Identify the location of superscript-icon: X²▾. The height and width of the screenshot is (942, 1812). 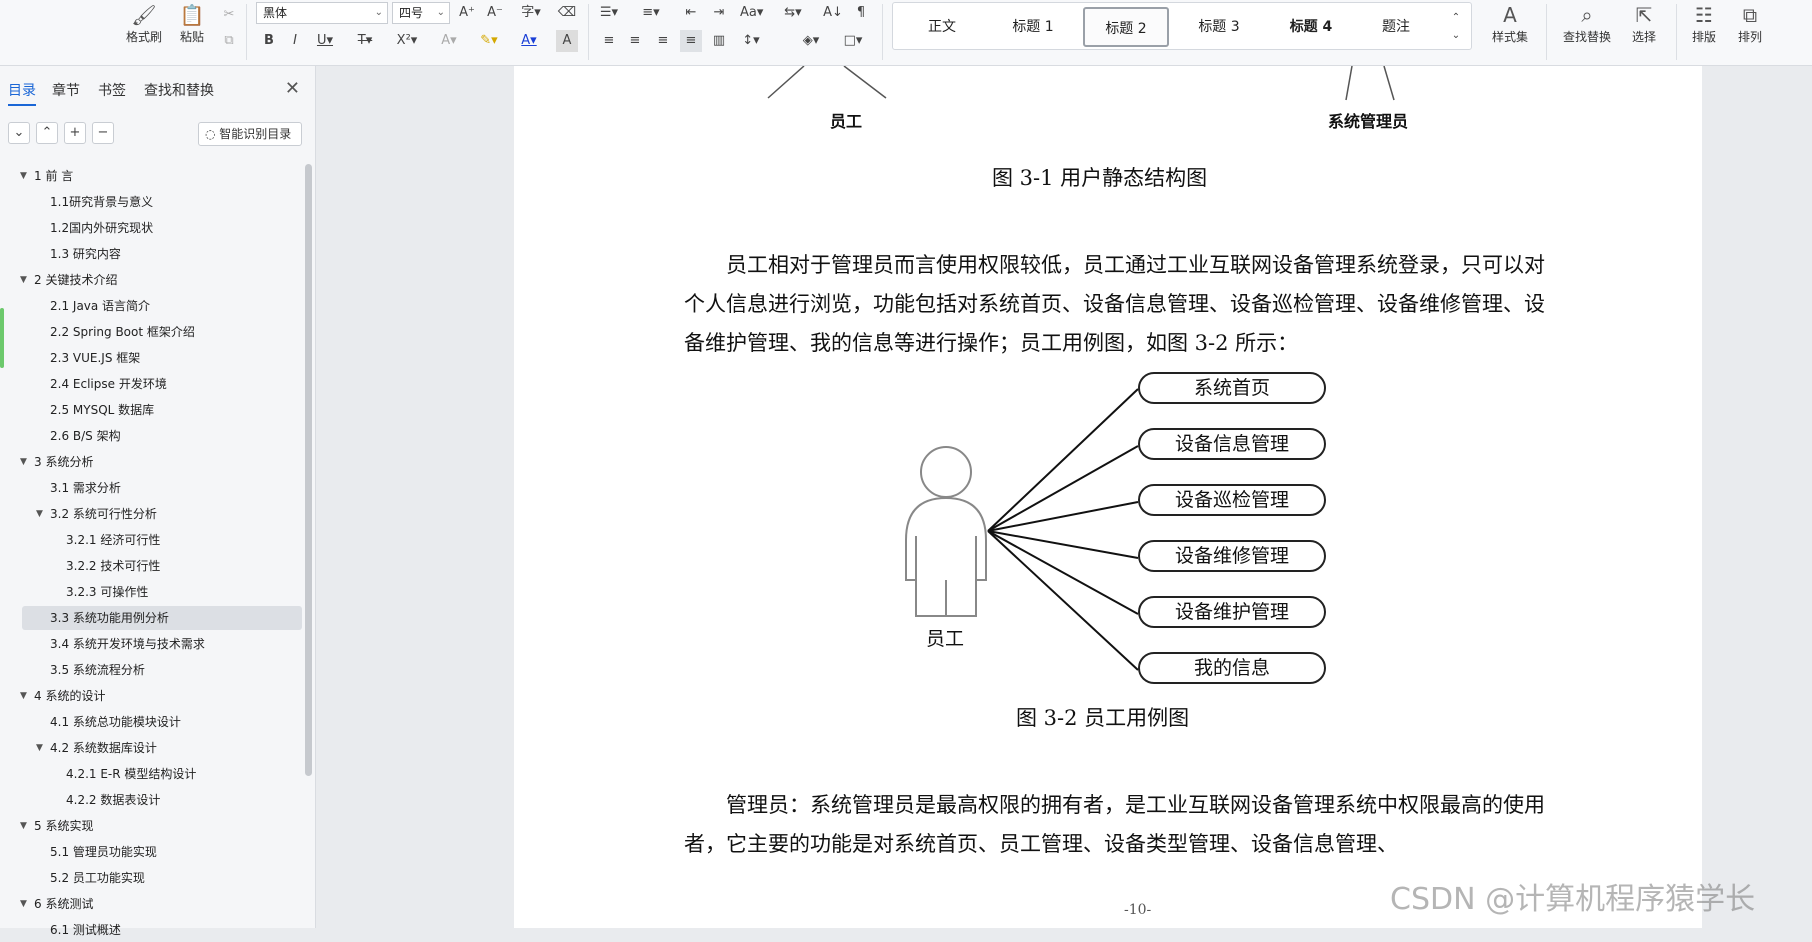
(407, 41).